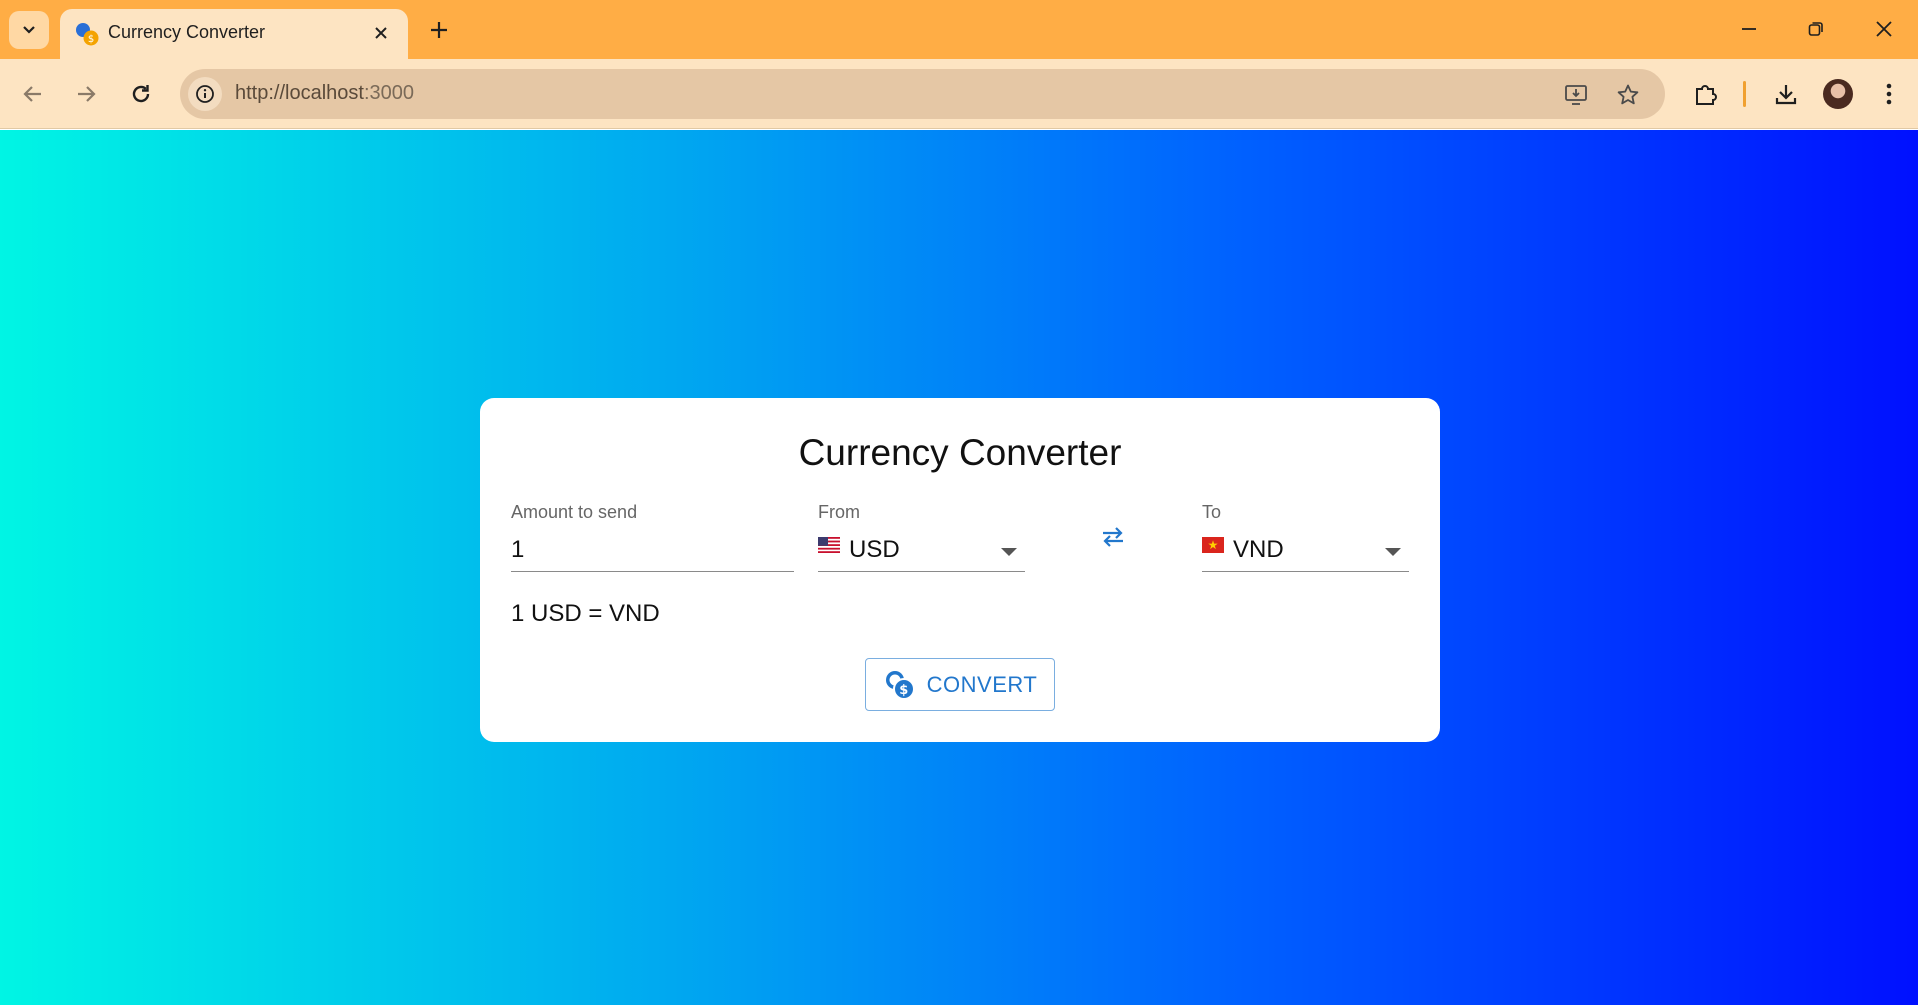  Describe the element at coordinates (959, 29) in the screenshot. I see `browser-titlebar: $ Currency Converter` at that location.